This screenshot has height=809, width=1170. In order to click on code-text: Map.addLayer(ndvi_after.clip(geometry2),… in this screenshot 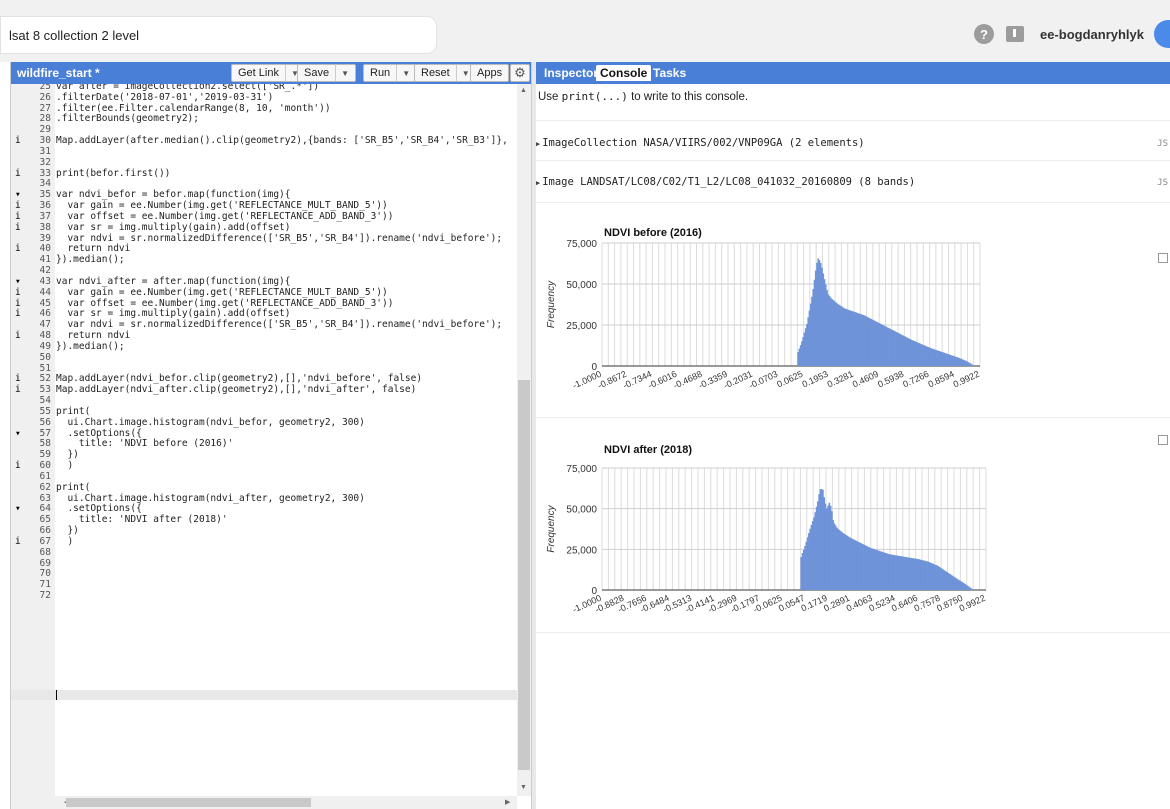, I will do `click(236, 390)`.